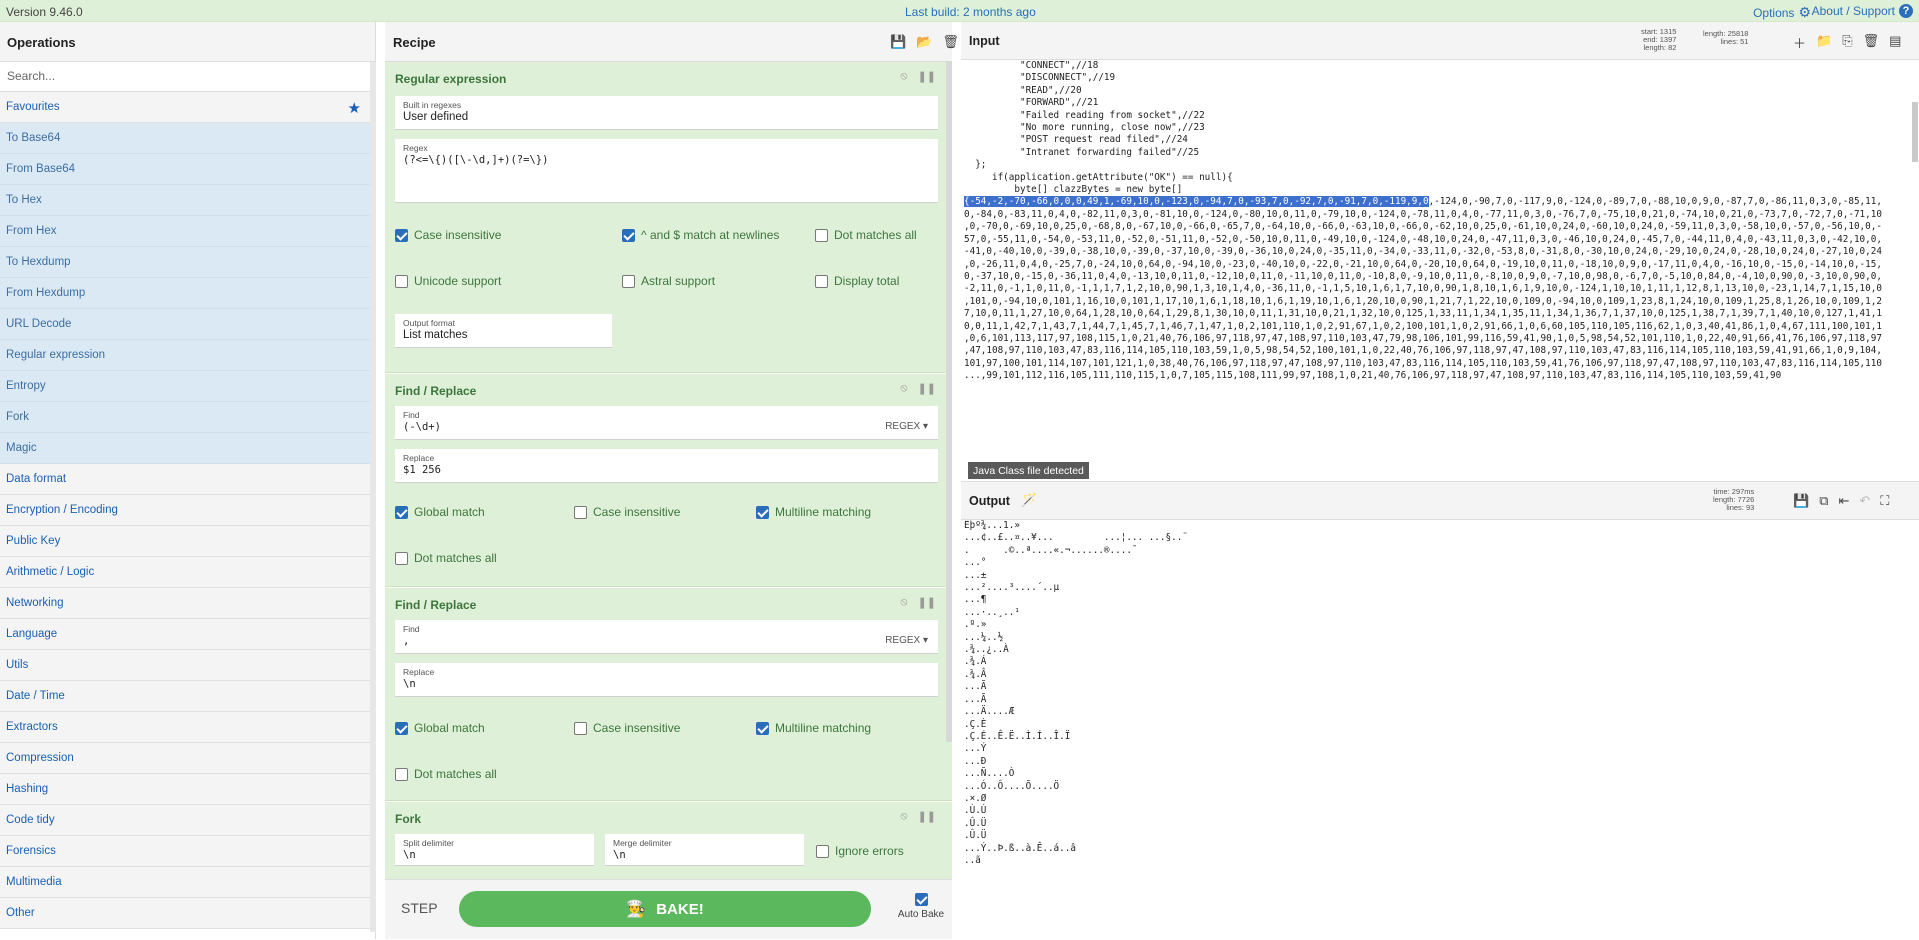 The width and height of the screenshot is (1919, 940). I want to click on about-support-link: About / Support ?, so click(1862, 11).